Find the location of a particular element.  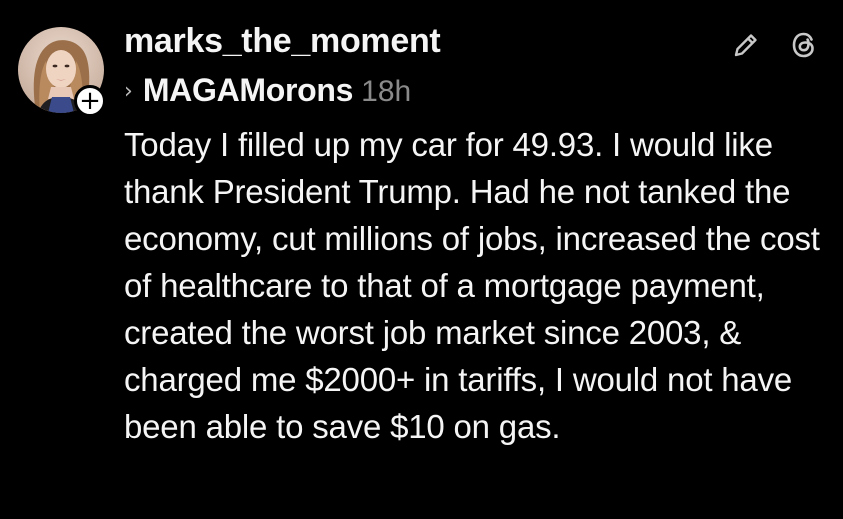

threads-button is located at coordinates (804, 45).